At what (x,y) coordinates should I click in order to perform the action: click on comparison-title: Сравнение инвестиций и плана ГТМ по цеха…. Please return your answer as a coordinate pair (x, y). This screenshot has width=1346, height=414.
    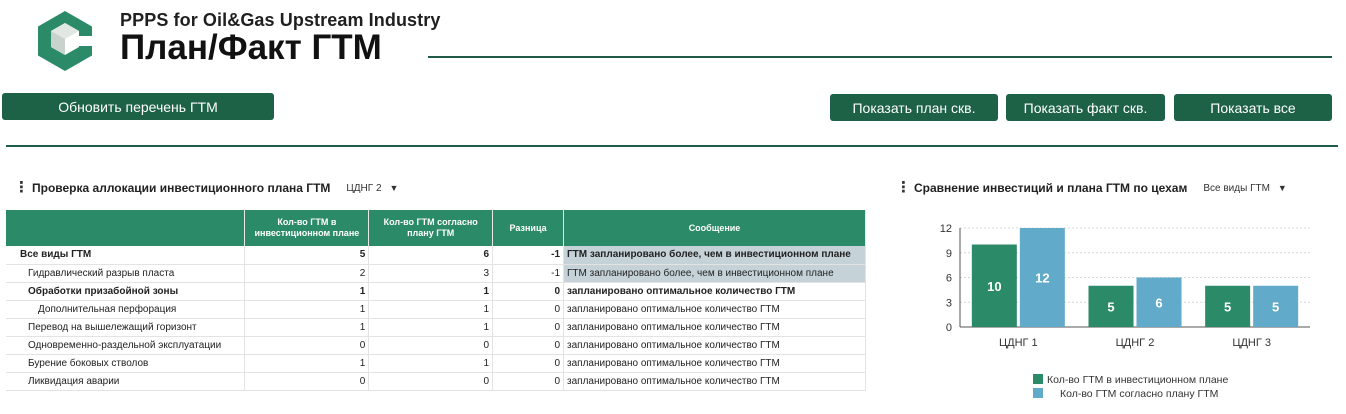
    Looking at the image, I should click on (1051, 188).